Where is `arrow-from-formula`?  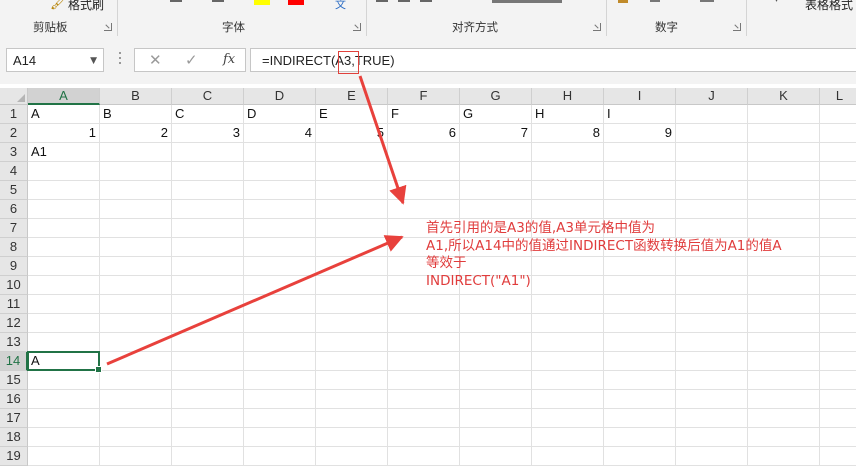
arrow-from-formula is located at coordinates (382, 140).